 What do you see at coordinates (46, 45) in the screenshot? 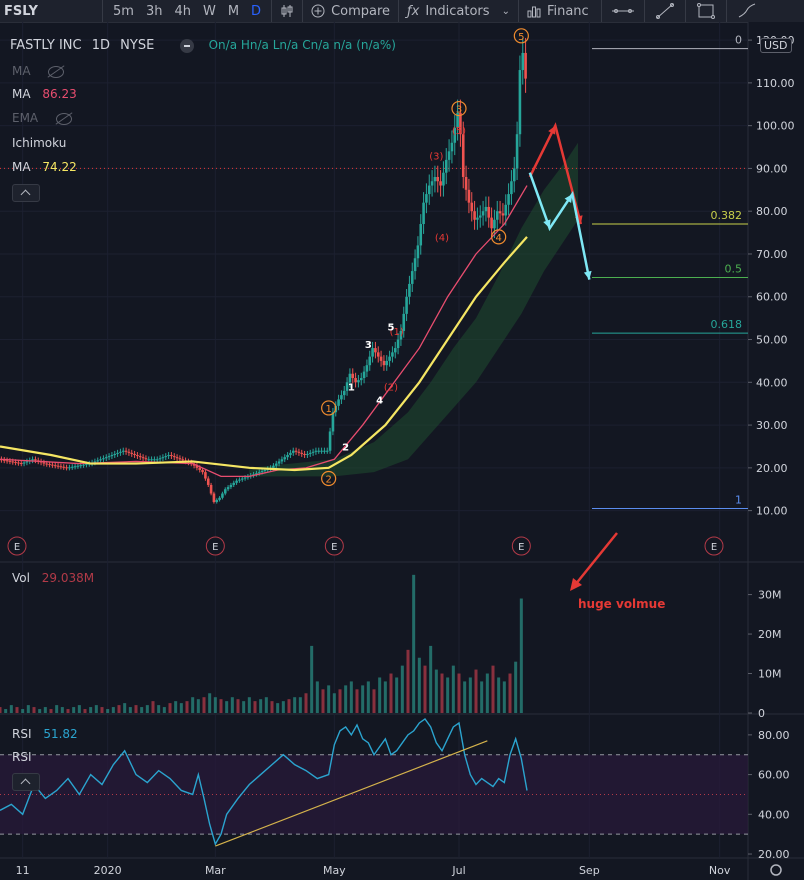
I see `symbol-name: FASTLY INC` at bounding box center [46, 45].